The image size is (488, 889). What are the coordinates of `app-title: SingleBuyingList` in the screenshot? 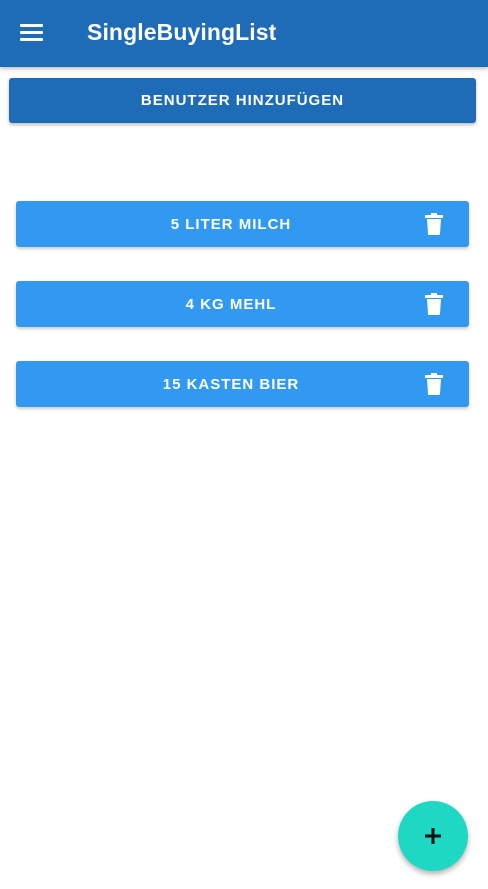 It's located at (182, 32).